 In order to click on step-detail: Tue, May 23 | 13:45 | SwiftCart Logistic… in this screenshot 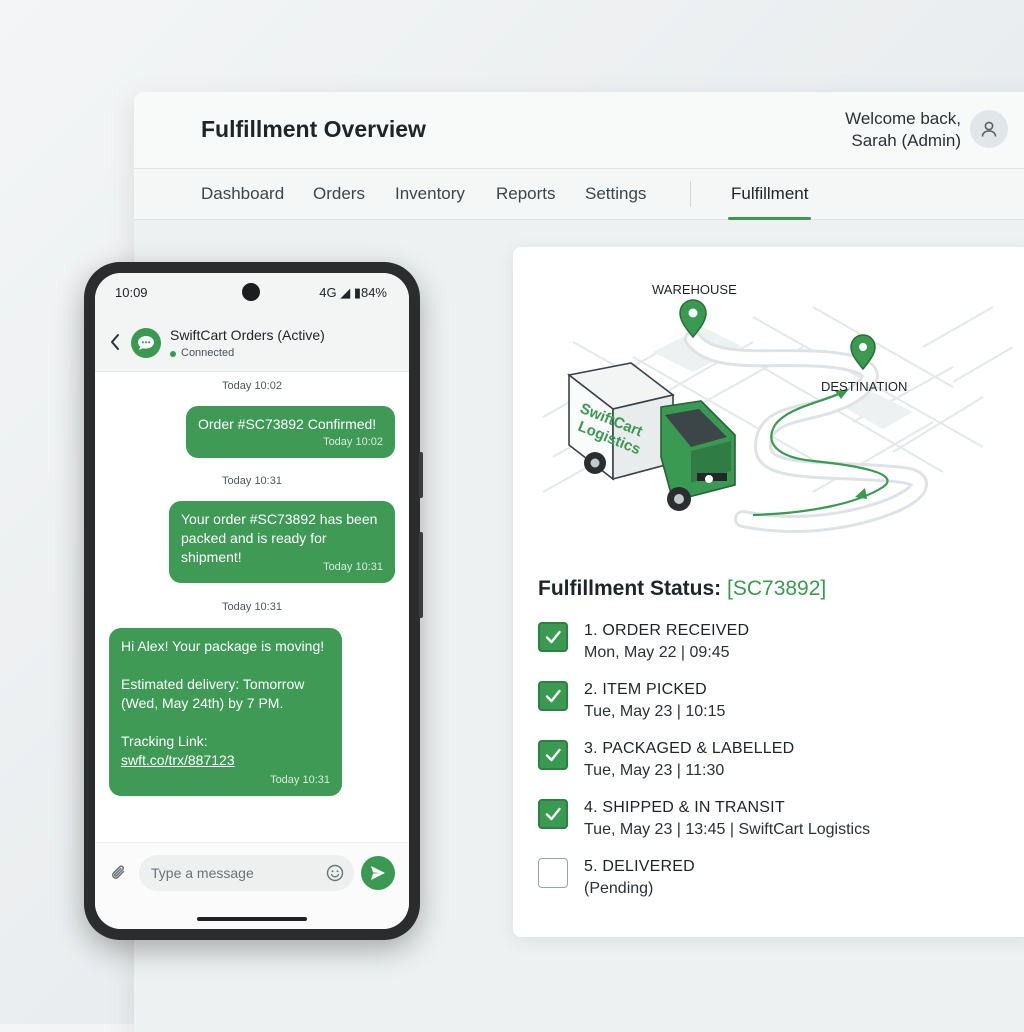, I will do `click(727, 829)`.